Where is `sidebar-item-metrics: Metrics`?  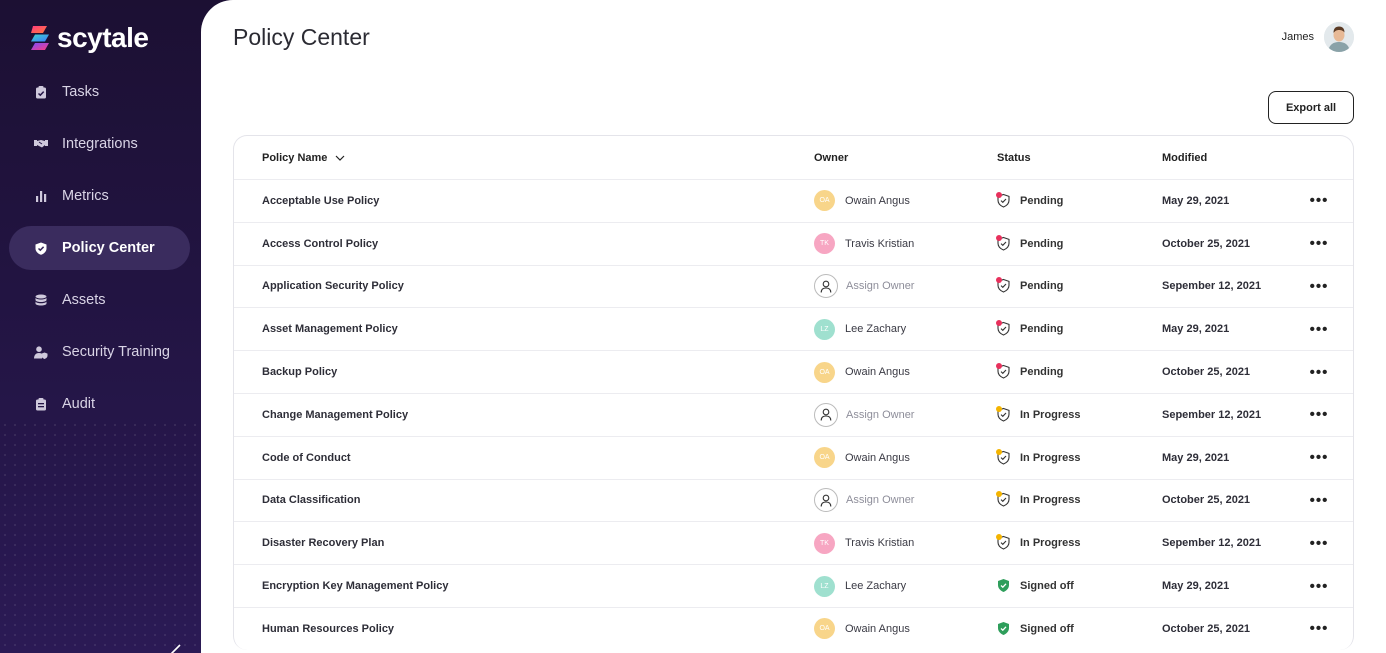 sidebar-item-metrics: Metrics is located at coordinates (99, 196).